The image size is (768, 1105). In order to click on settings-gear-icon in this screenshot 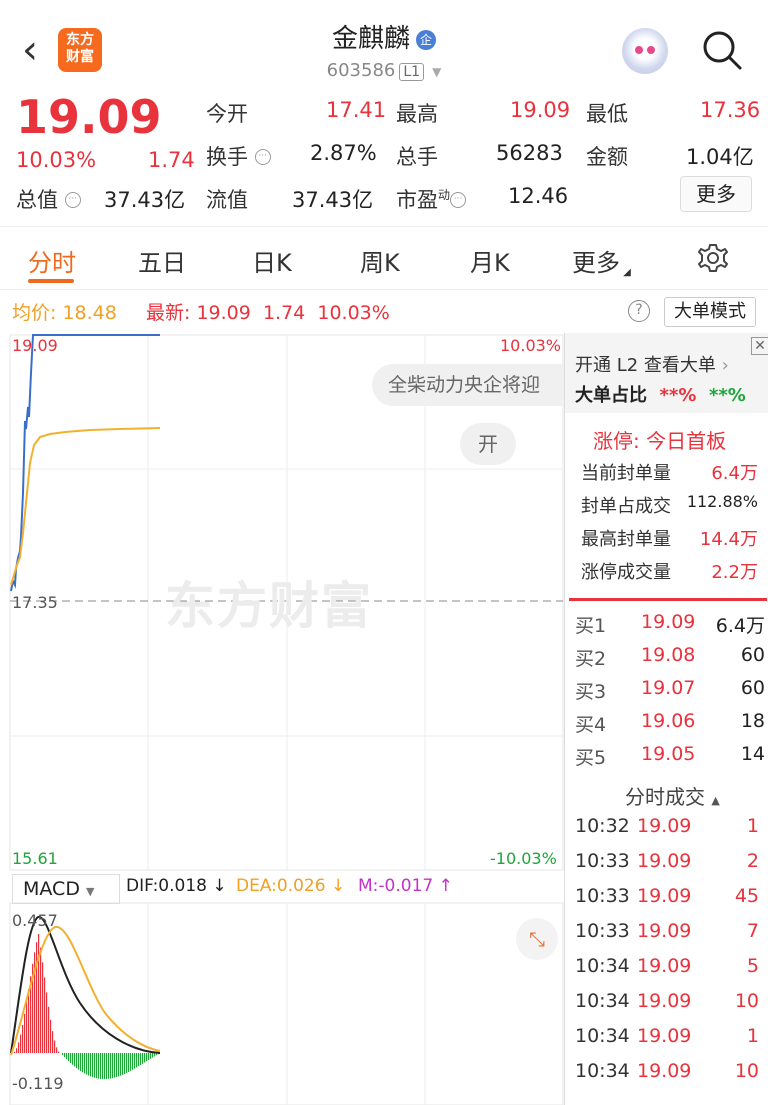, I will do `click(713, 258)`.